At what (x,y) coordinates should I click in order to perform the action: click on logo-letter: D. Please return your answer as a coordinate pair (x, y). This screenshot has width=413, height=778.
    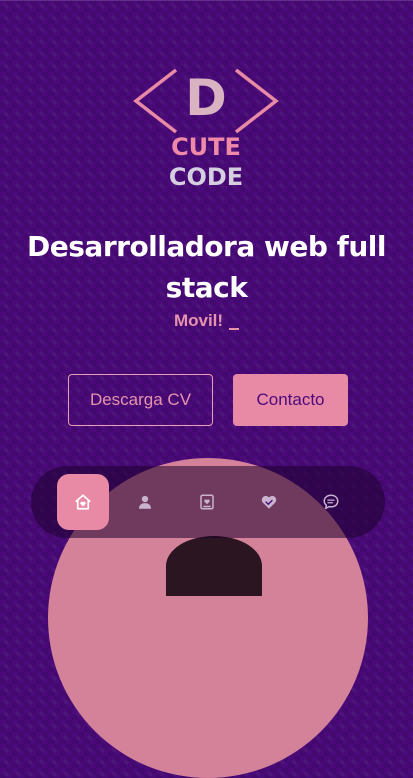
    Looking at the image, I should click on (206, 98).